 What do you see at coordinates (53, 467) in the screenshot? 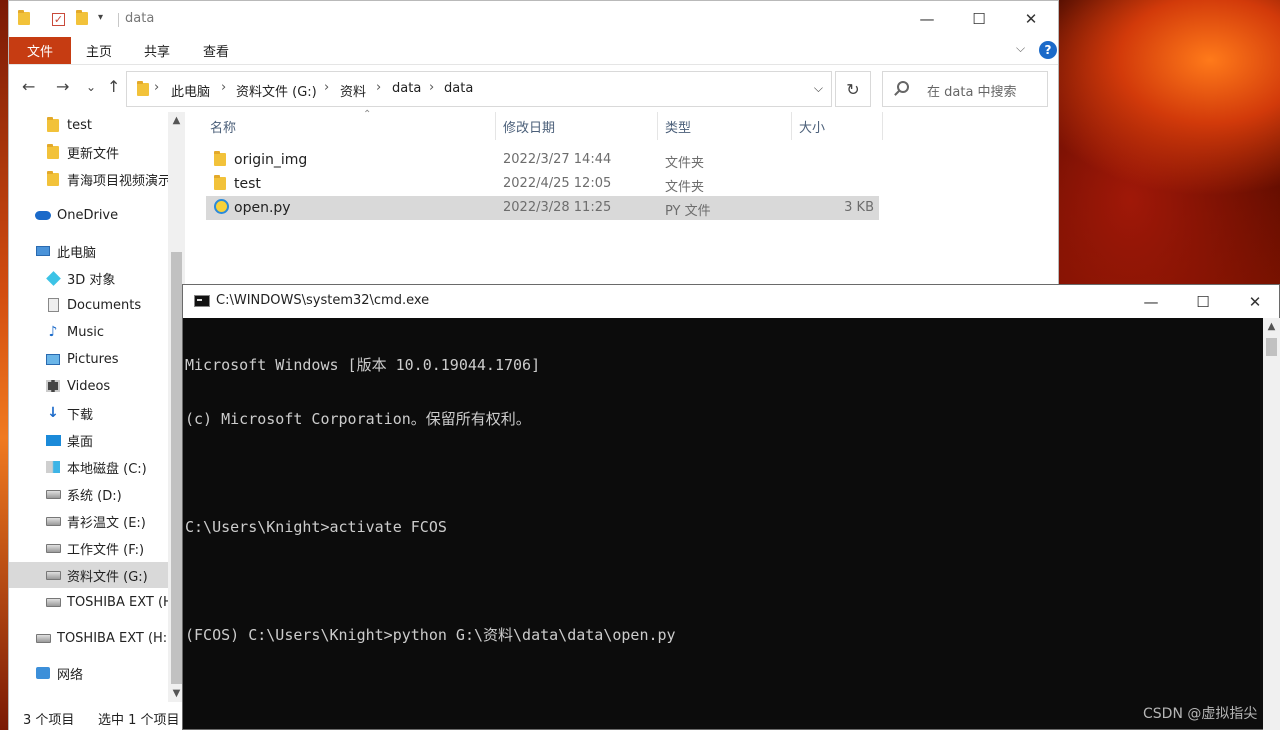
I see `windows-drive-icon` at bounding box center [53, 467].